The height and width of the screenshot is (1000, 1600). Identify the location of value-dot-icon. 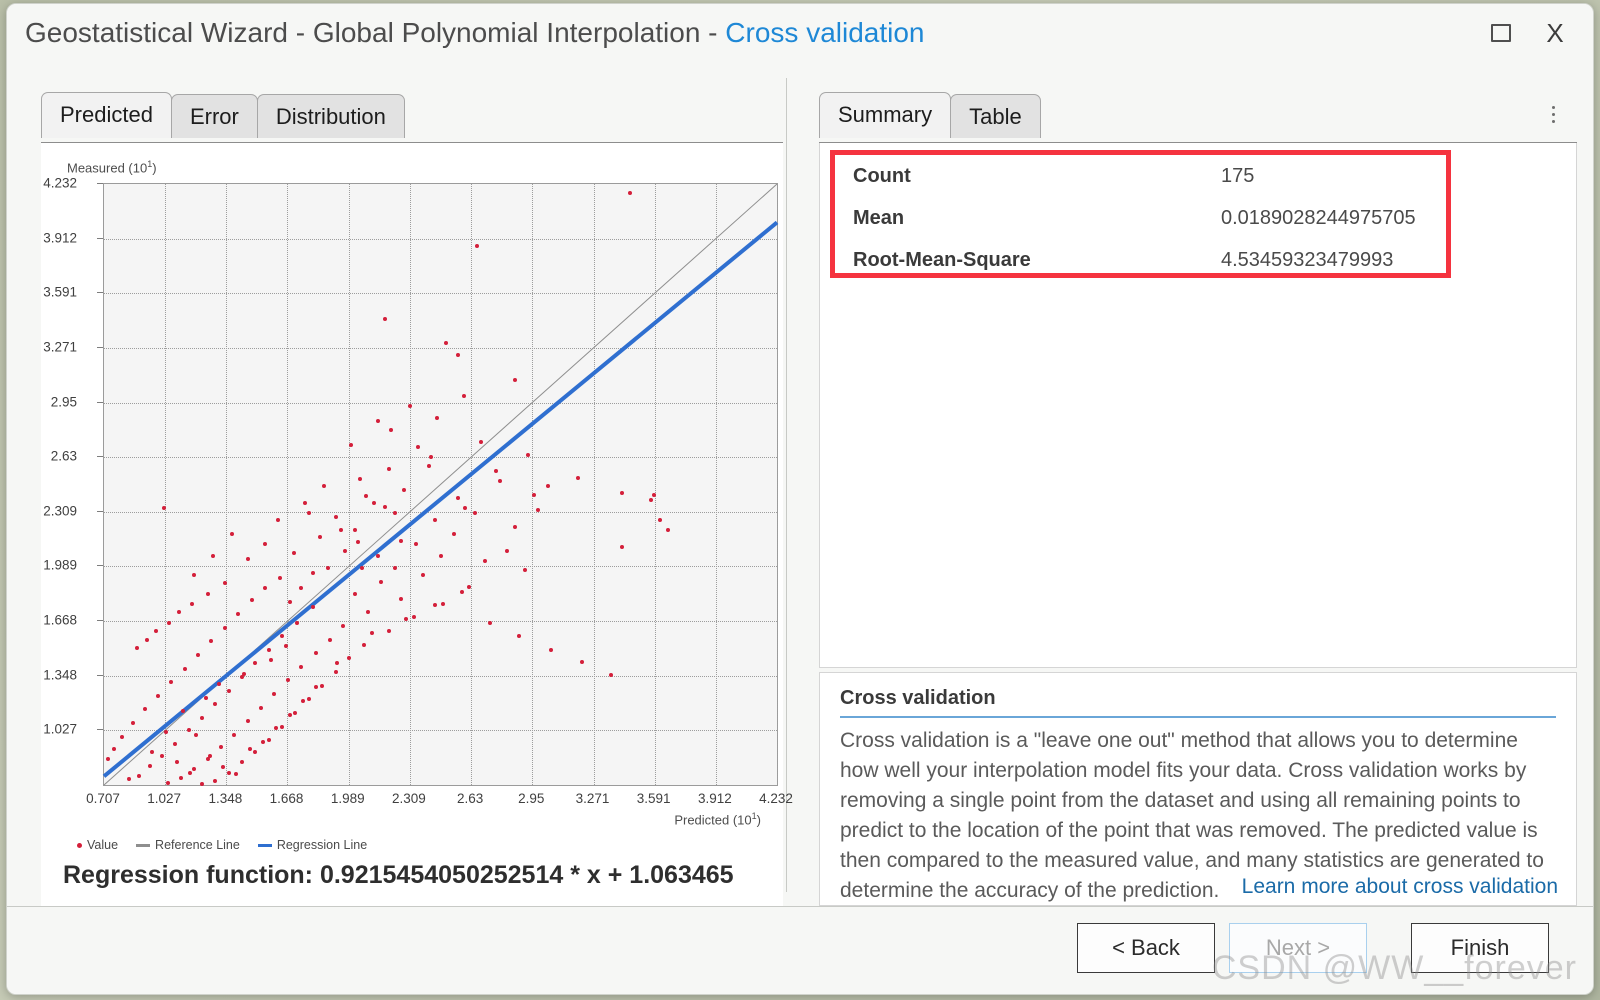
(79, 845).